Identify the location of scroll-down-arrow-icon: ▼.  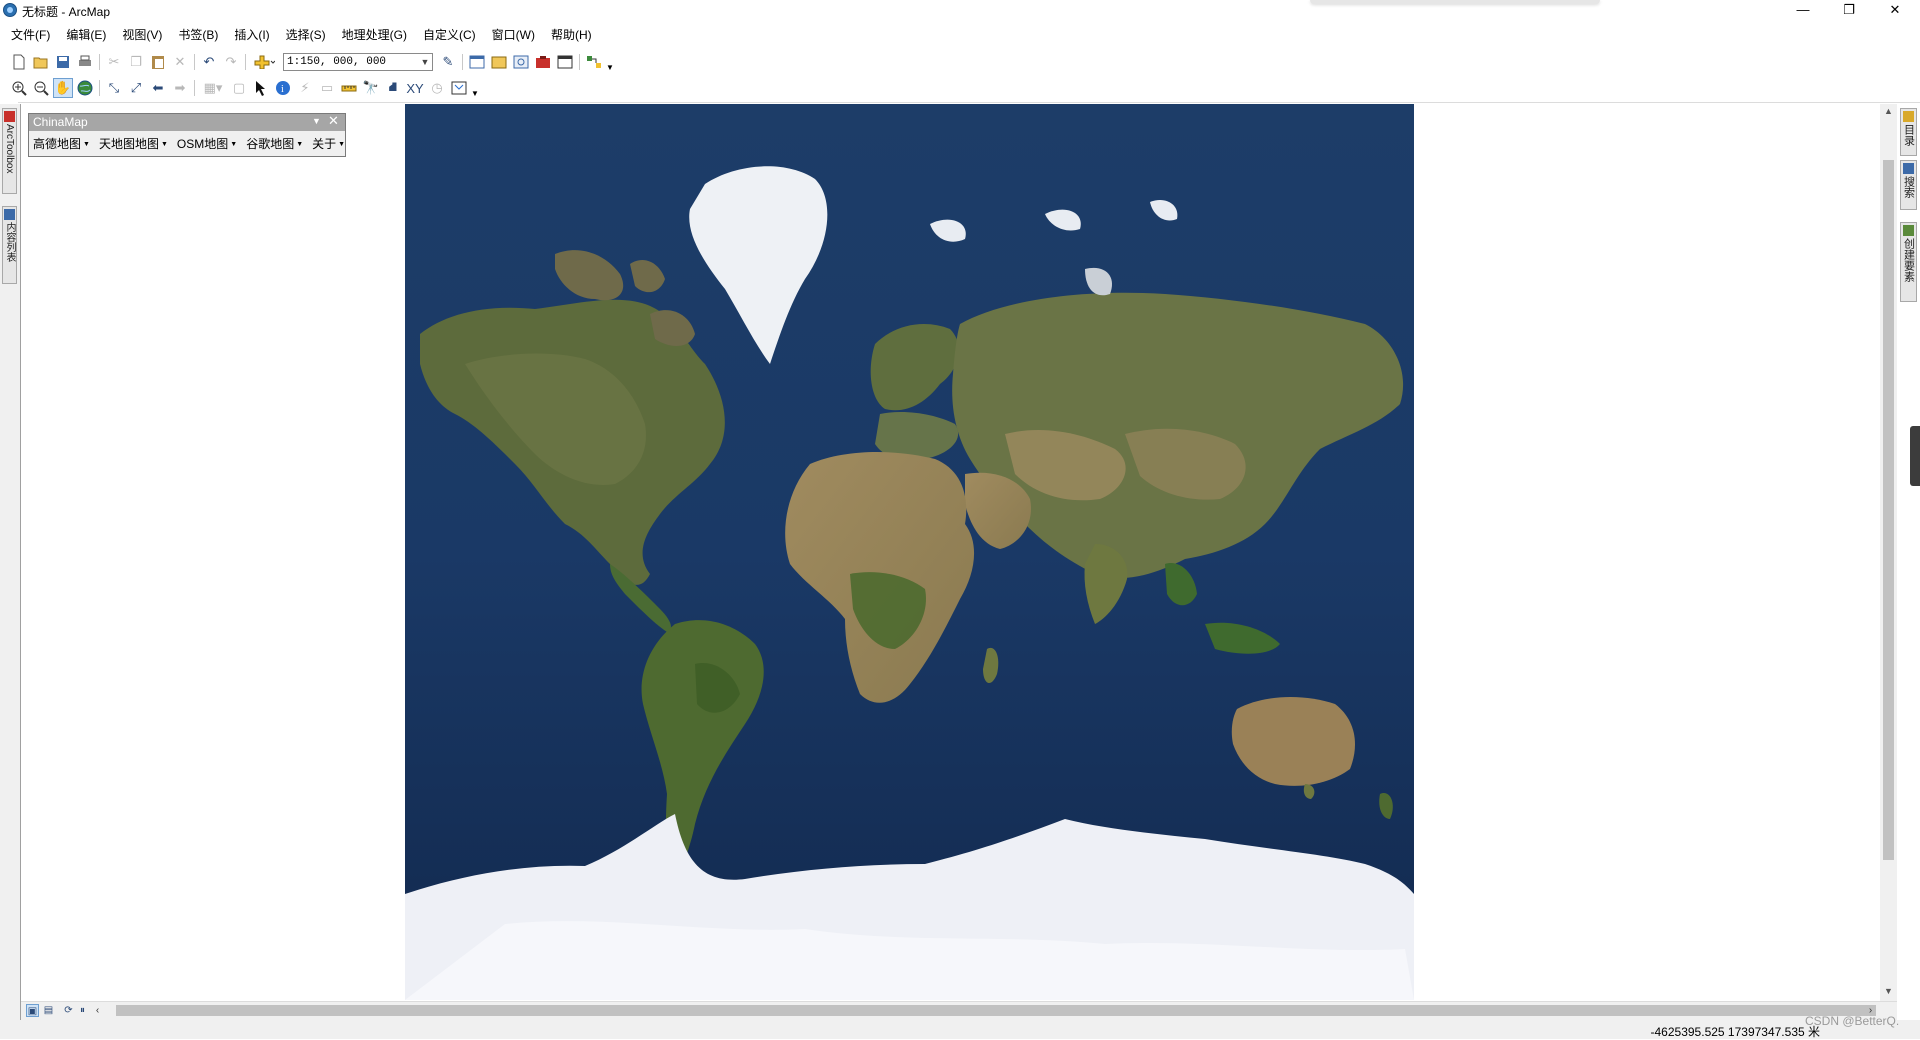
(1888, 991).